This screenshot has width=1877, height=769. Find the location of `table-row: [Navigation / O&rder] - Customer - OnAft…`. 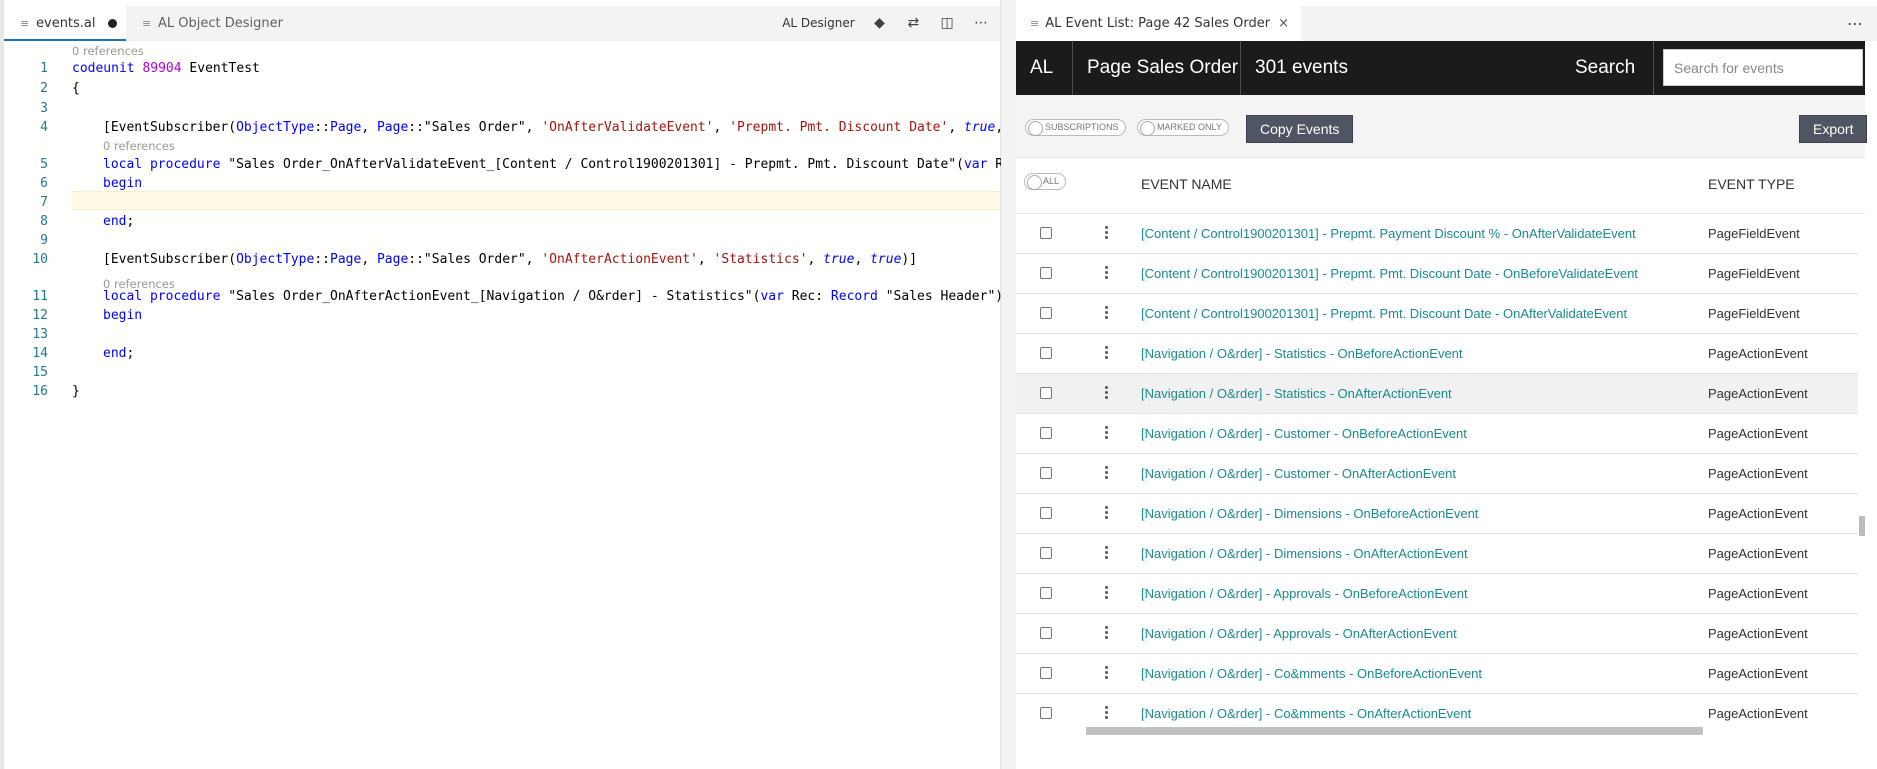

table-row: [Navigation / O&rder] - Customer - OnAft… is located at coordinates (1437, 474).